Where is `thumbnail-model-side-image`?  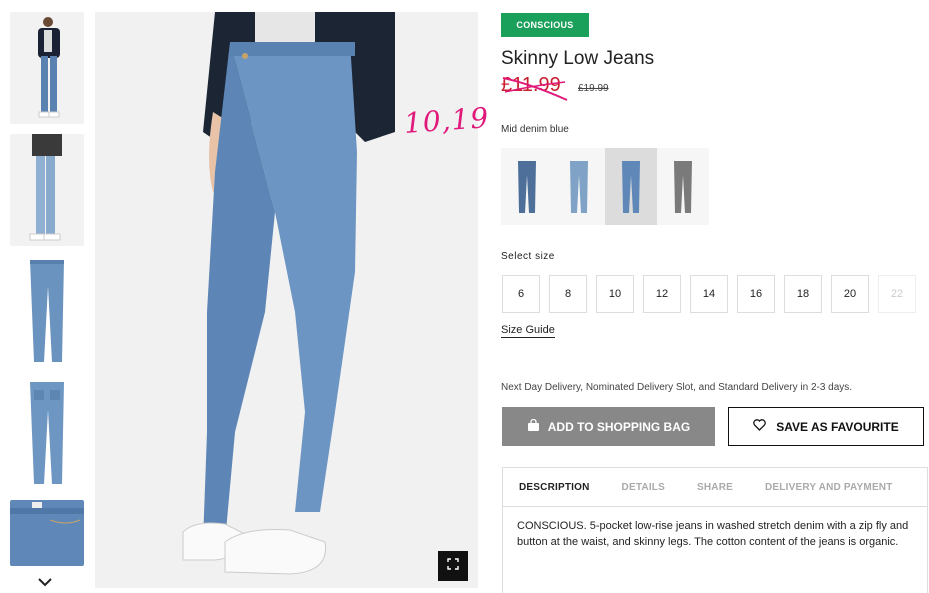
thumbnail-model-side-image is located at coordinates (47, 190).